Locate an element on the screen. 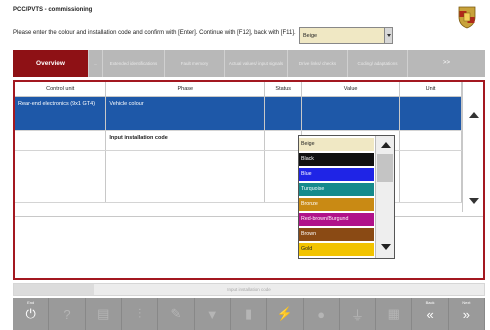 The image size is (490, 330). next-icon: » is located at coordinates (466, 314).